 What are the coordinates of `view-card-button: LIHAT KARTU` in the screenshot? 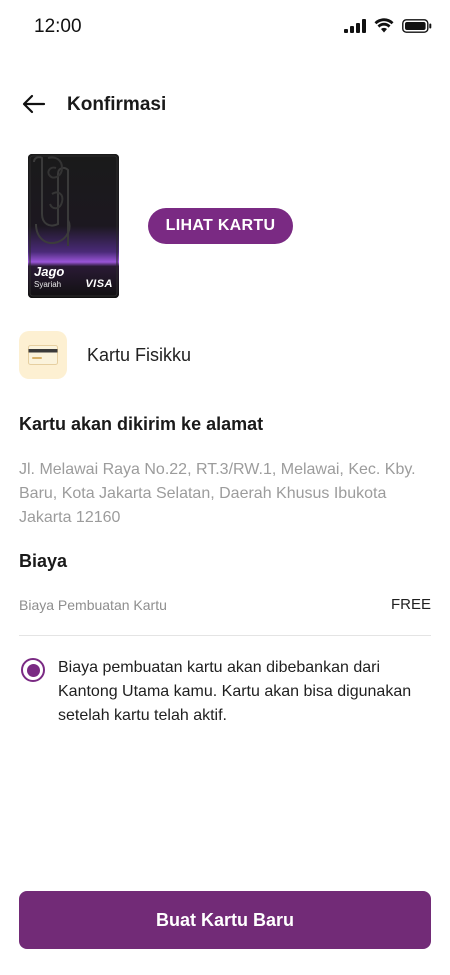 It's located at (220, 226).